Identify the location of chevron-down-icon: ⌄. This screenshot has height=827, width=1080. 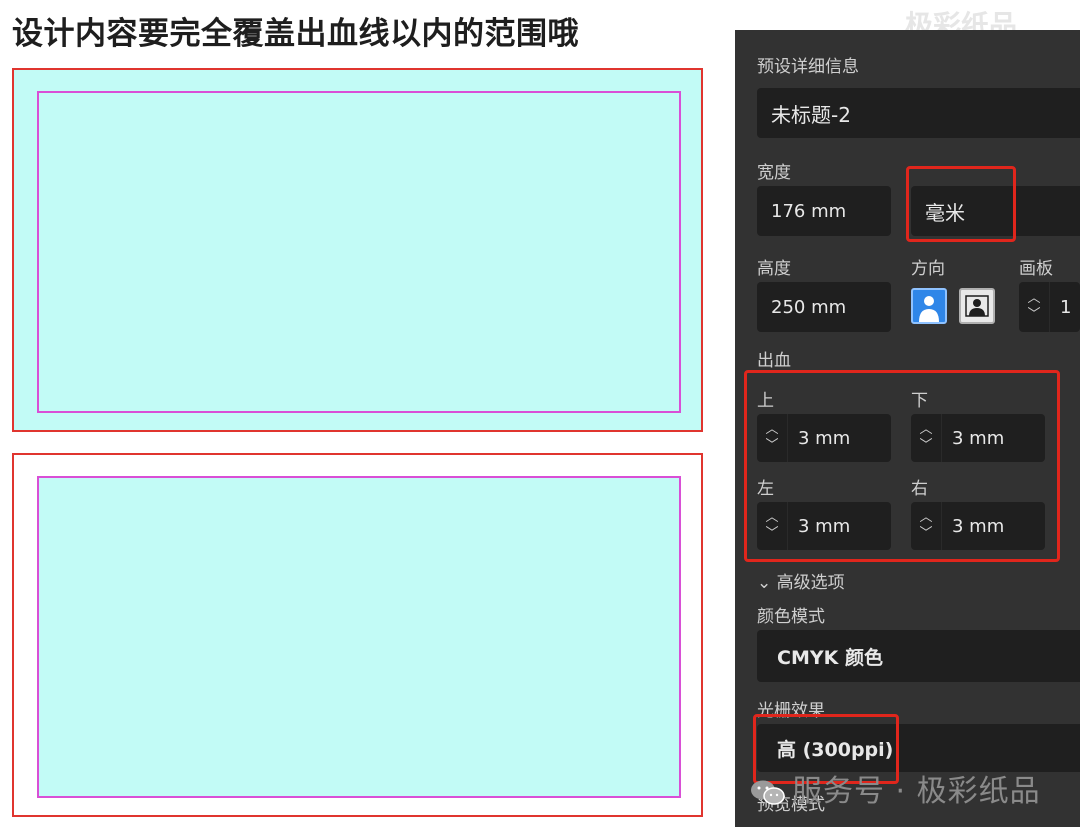
(764, 583).